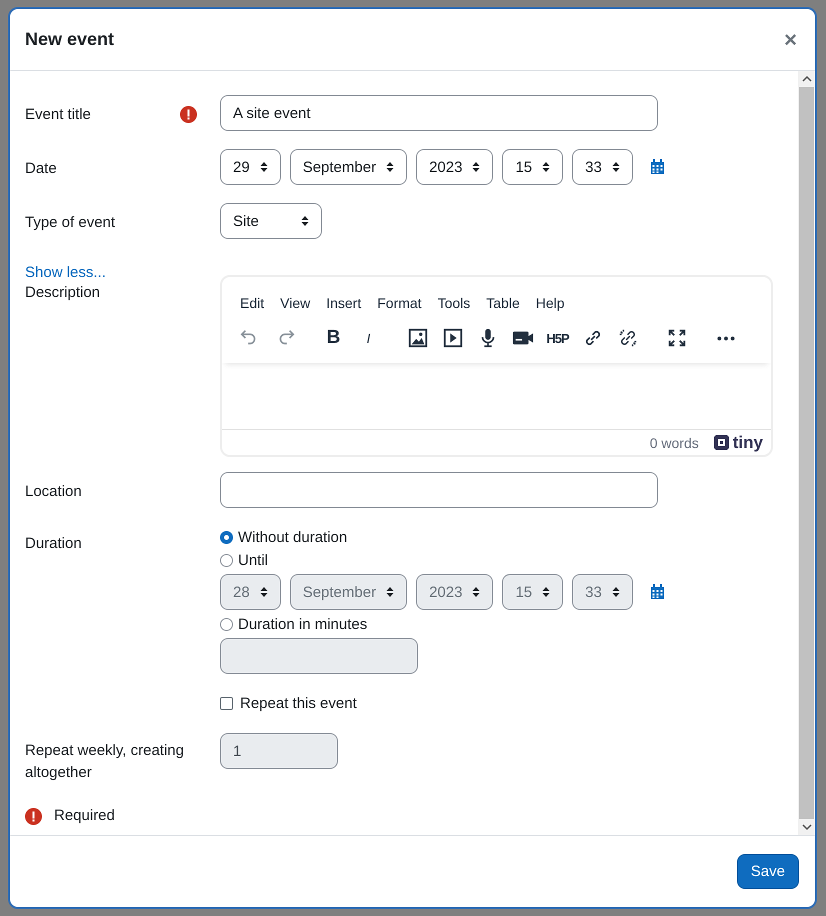 This screenshot has height=916, width=826. I want to click on radio-label: Without duration, so click(293, 537).